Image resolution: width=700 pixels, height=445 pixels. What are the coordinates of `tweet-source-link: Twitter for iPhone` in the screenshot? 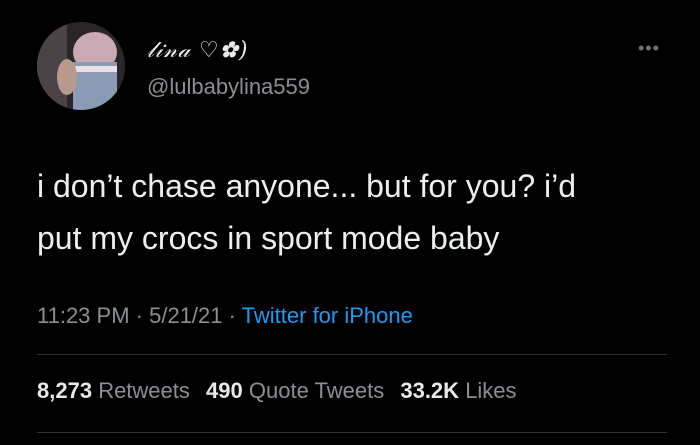 It's located at (327, 315).